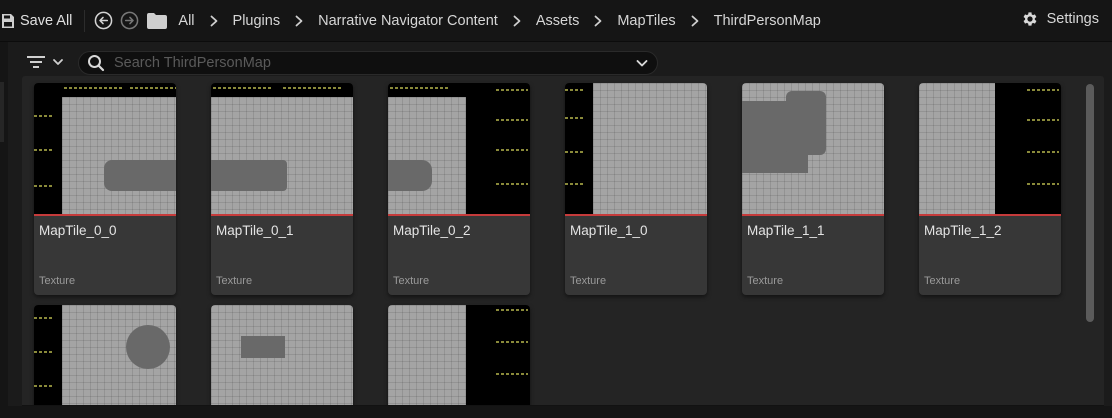  I want to click on breadcrumb-assets: Assets, so click(558, 21).